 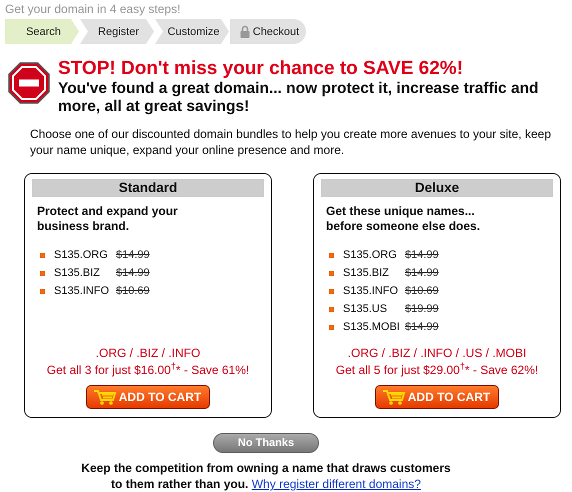 What do you see at coordinates (365, 309) in the screenshot?
I see `domain-name: S135.US` at bounding box center [365, 309].